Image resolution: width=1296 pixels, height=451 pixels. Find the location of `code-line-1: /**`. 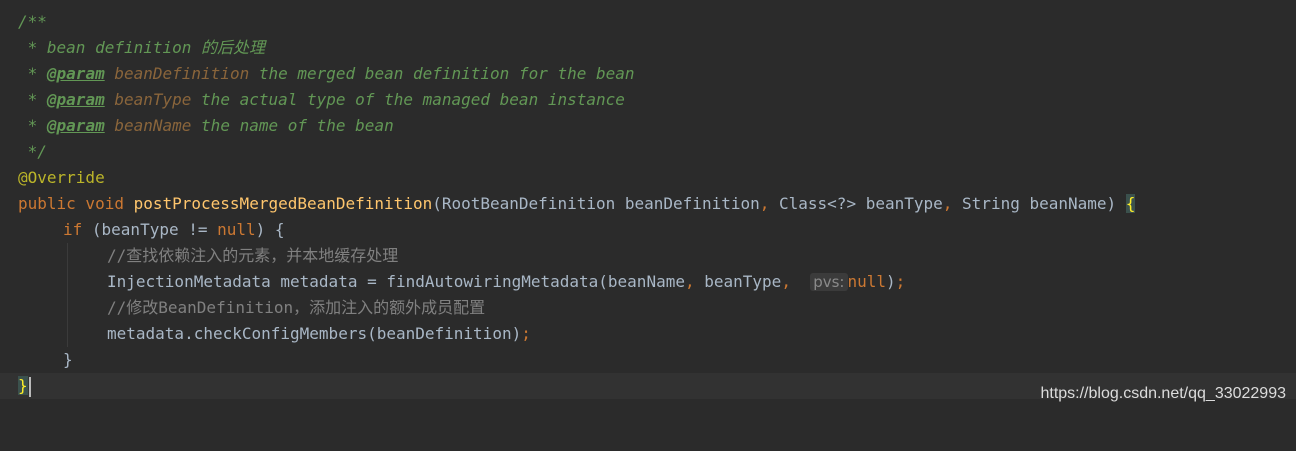

code-line-1: /** is located at coordinates (648, 22).